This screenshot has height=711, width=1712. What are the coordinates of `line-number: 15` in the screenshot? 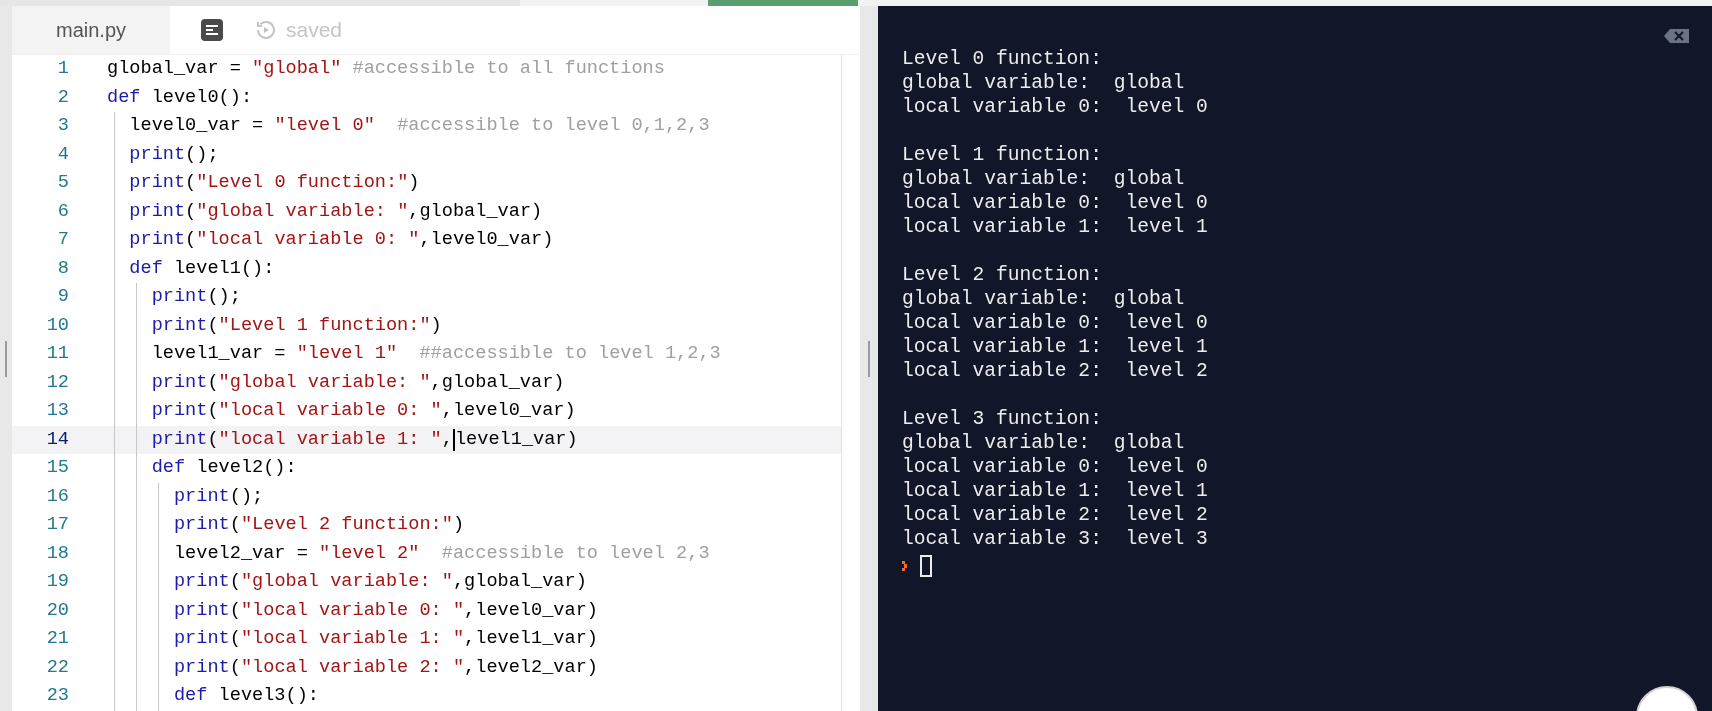 It's located at (57, 468).